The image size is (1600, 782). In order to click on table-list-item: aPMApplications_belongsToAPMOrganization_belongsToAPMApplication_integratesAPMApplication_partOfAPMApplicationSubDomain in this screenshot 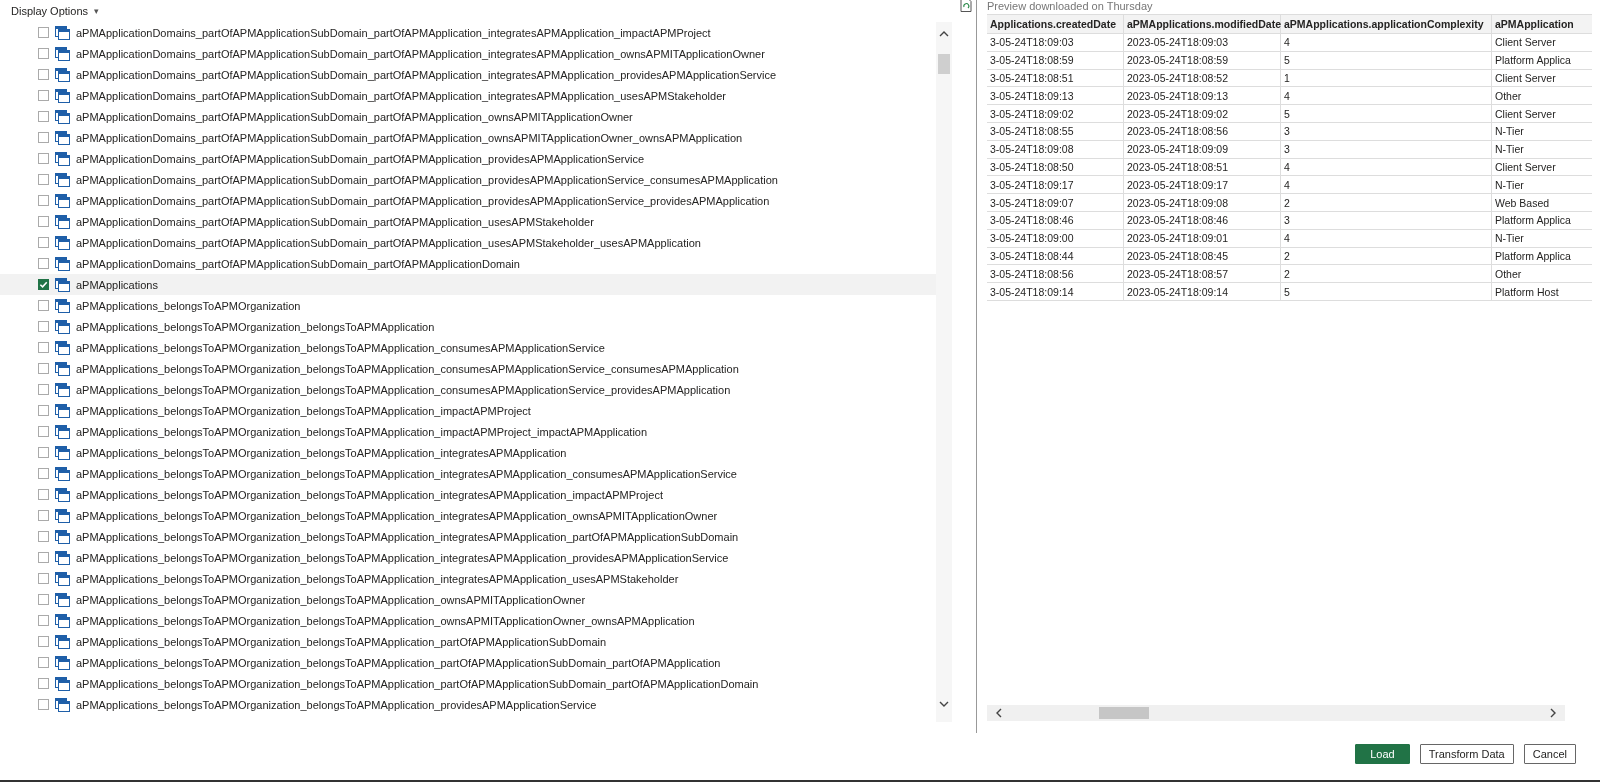, I will do `click(468, 536)`.